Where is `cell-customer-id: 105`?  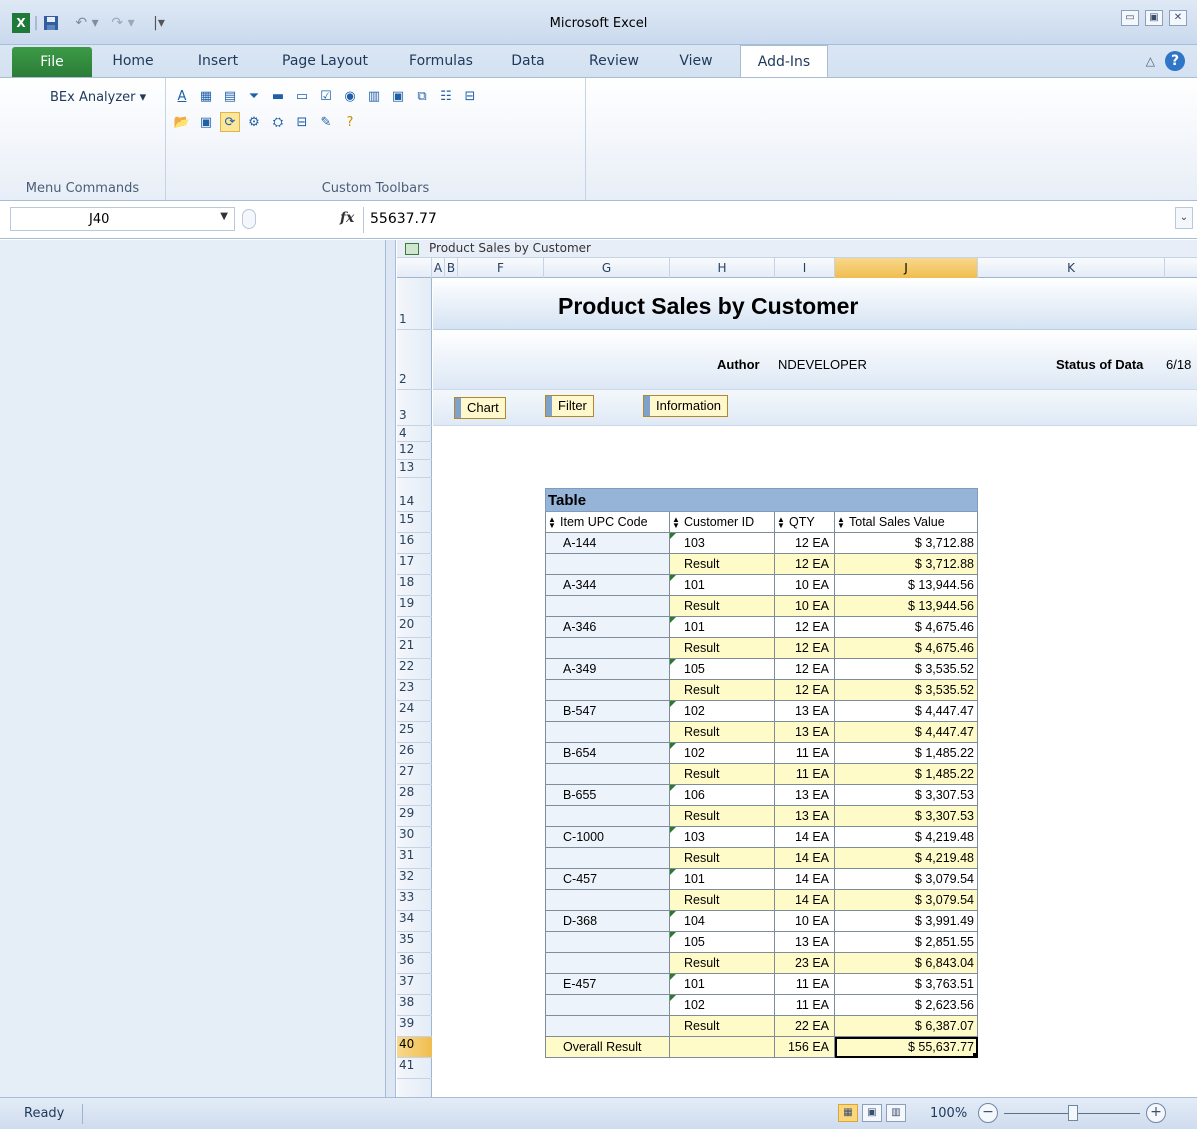 cell-customer-id: 105 is located at coordinates (722, 669).